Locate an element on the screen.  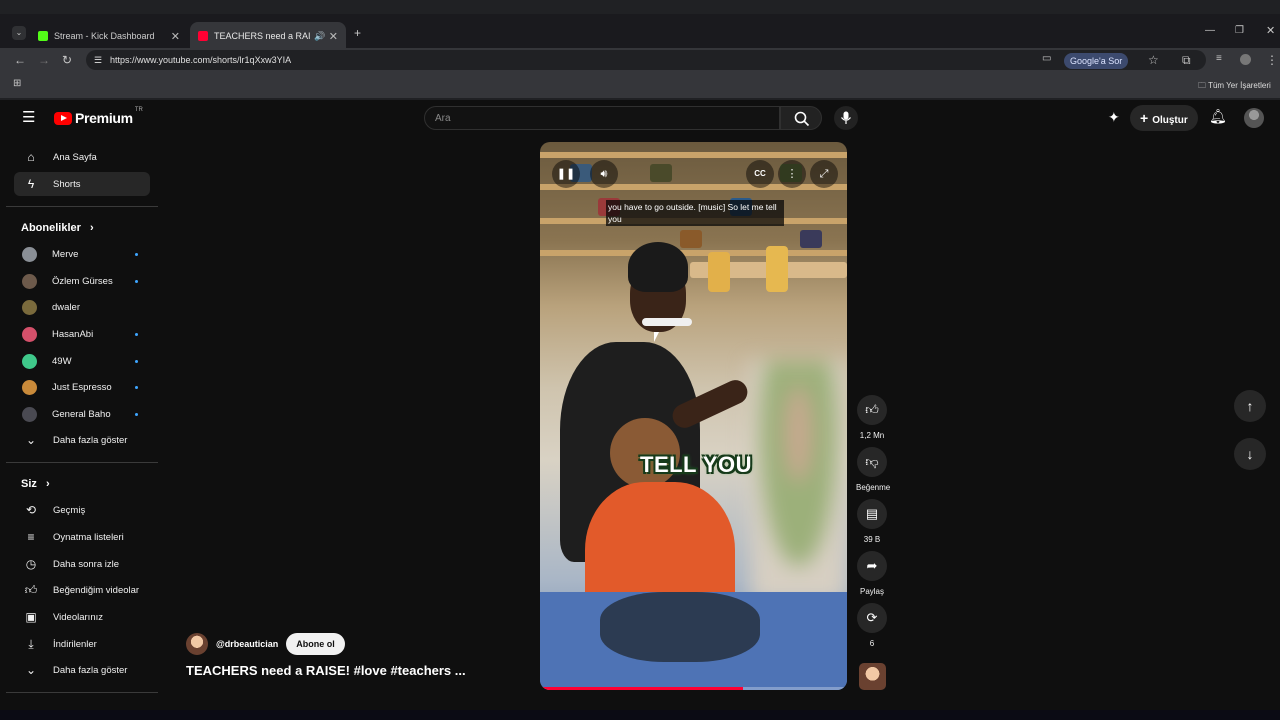
tab-youtube-short: TEACHERS need a RAISE! #l 🔊 ✕ is located at coordinates (268, 36).